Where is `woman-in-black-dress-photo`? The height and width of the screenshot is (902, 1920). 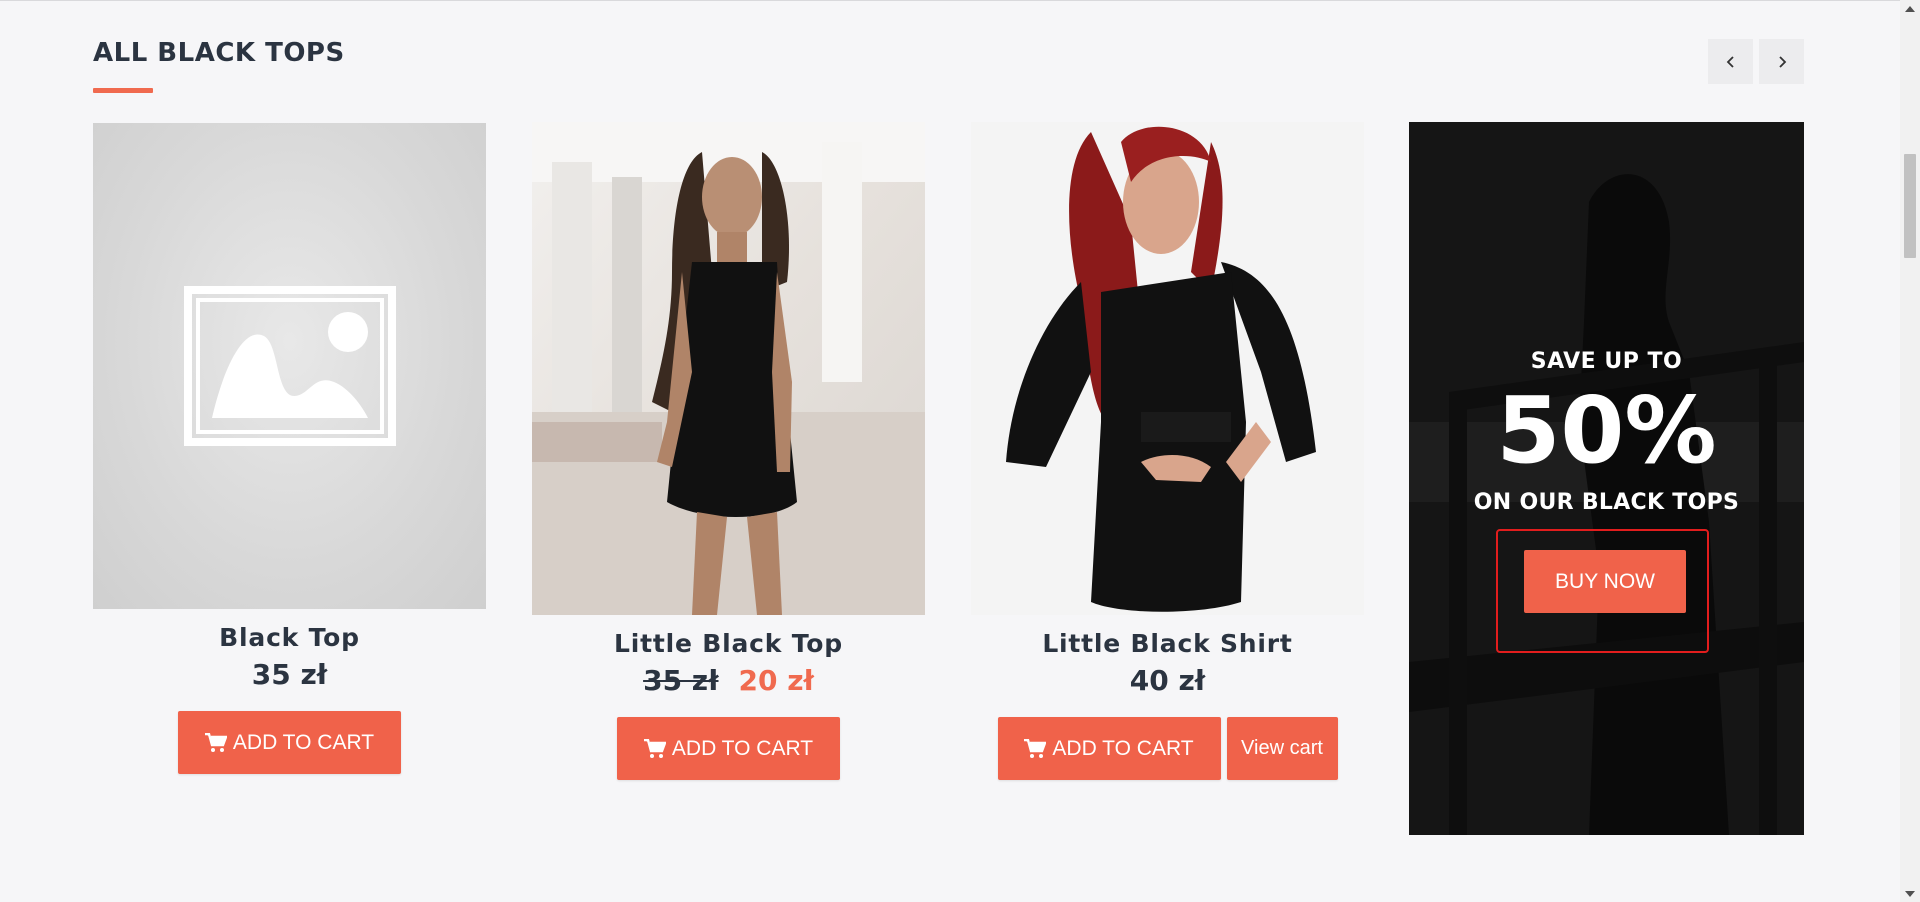 woman-in-black-dress-photo is located at coordinates (728, 368).